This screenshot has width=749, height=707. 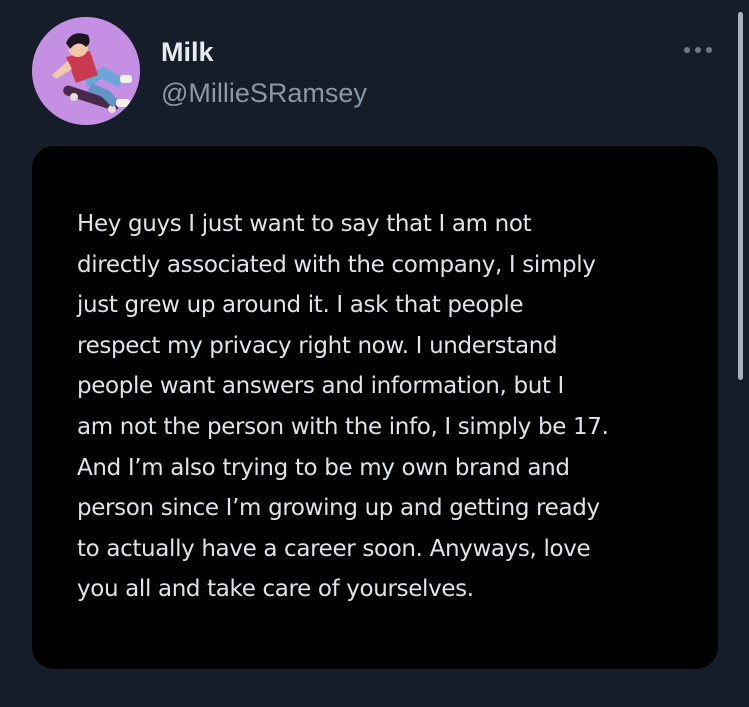 What do you see at coordinates (187, 52) in the screenshot?
I see `display-name: Milk` at bounding box center [187, 52].